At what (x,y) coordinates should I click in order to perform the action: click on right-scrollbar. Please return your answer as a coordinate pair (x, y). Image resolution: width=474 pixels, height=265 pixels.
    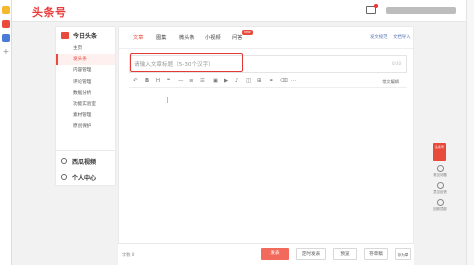
    Looking at the image, I should click on (470, 132).